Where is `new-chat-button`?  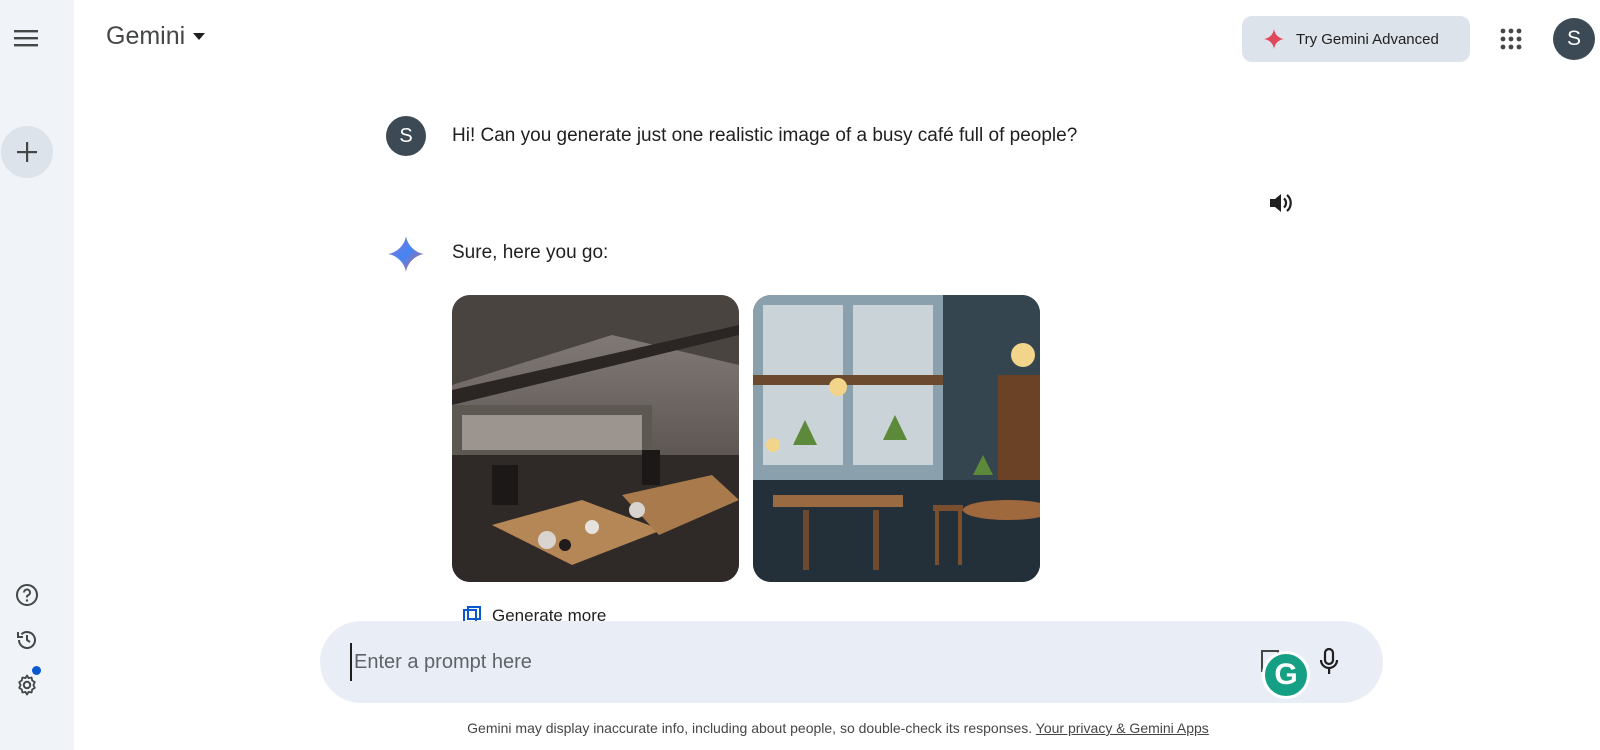 new-chat-button is located at coordinates (27, 152).